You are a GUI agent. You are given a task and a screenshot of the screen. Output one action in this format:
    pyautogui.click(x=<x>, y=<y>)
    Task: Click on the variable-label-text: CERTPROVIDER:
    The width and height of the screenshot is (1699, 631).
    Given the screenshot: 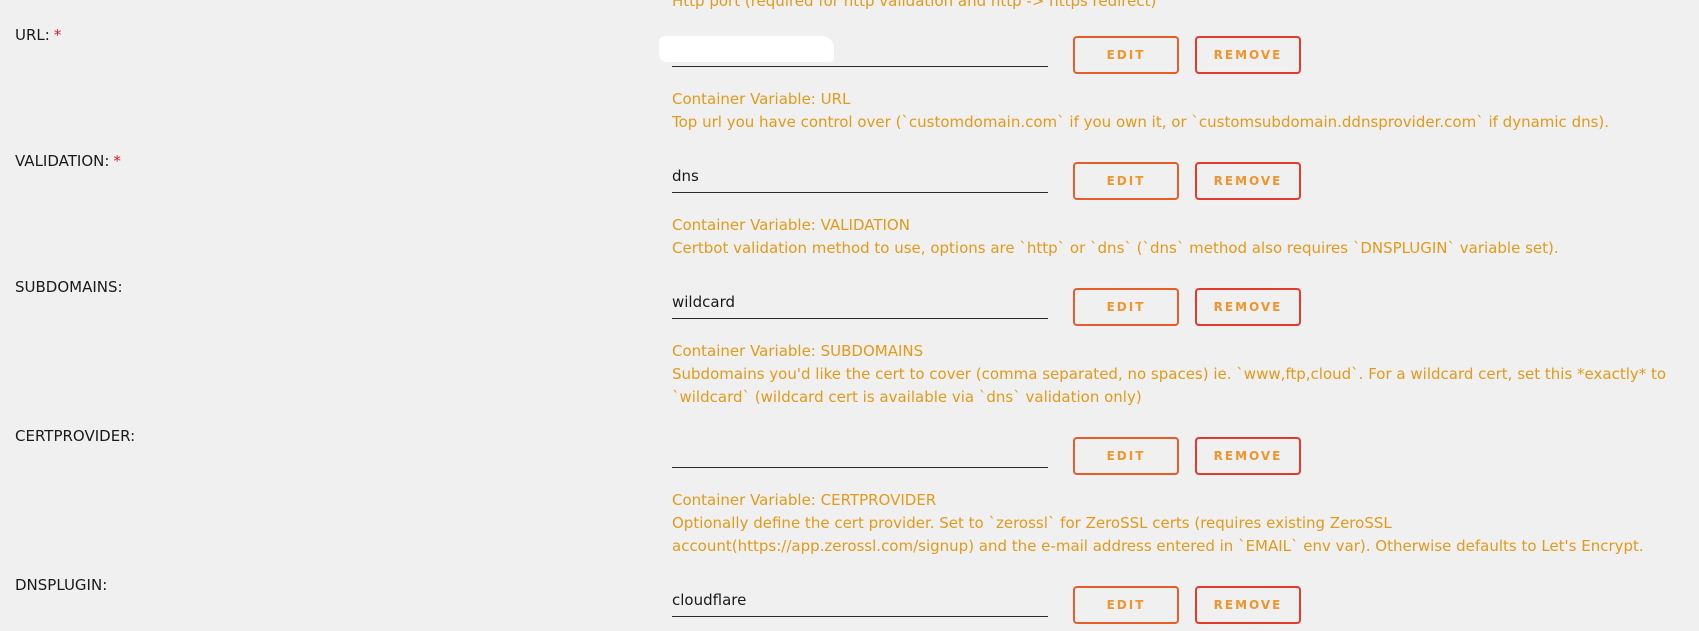 What is the action you would take?
    pyautogui.click(x=75, y=436)
    